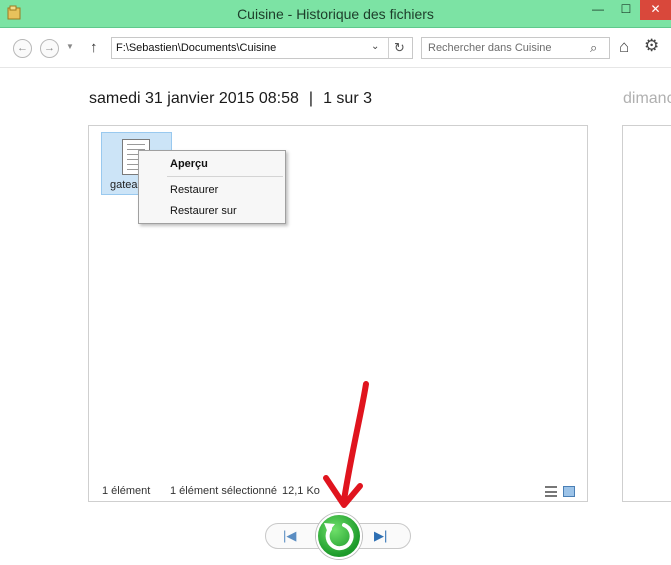 Image resolution: width=671 pixels, height=565 pixels. Describe the element at coordinates (651, 46) in the screenshot. I see `gear-icon: ⚙` at that location.